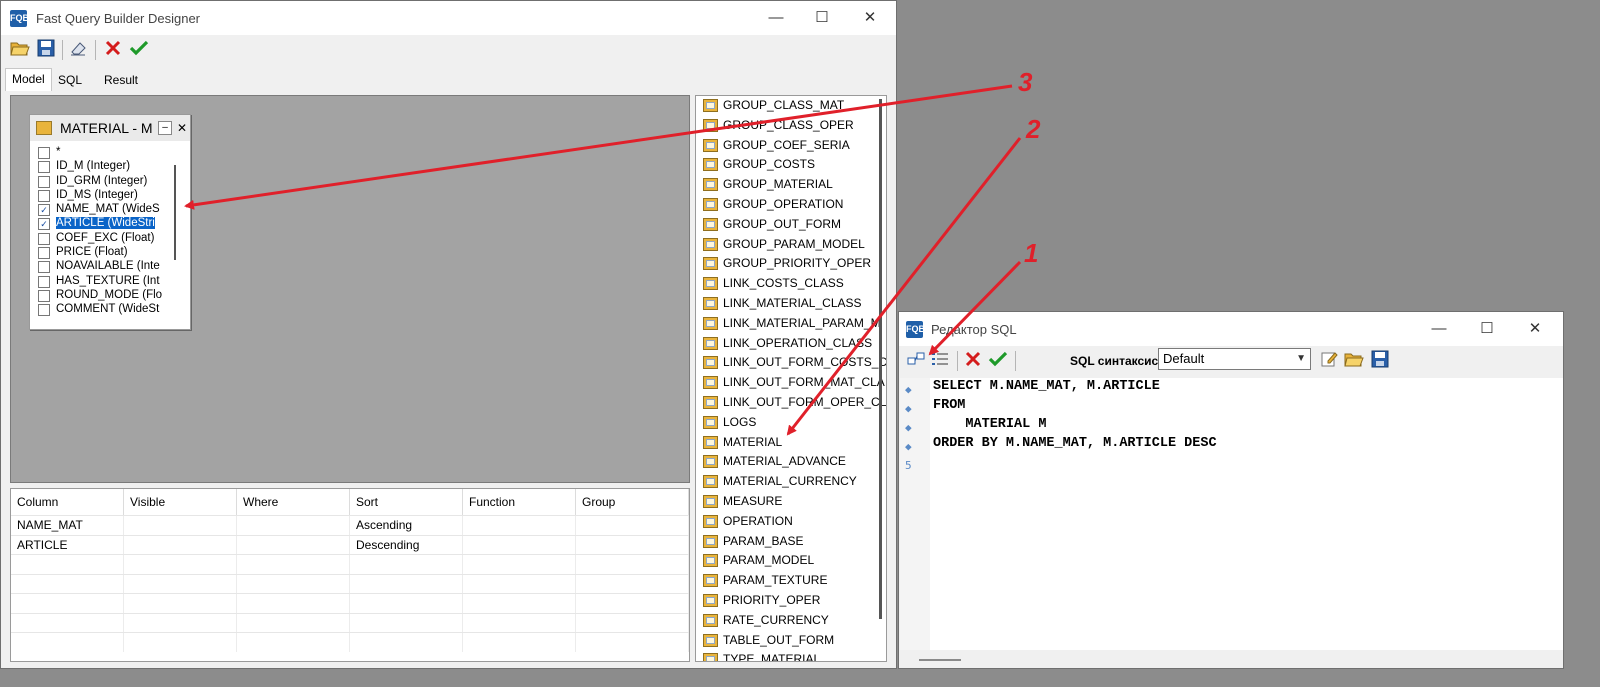 This screenshot has width=1600, height=687. I want to click on field-row: ID_M (Integer), so click(101, 166).